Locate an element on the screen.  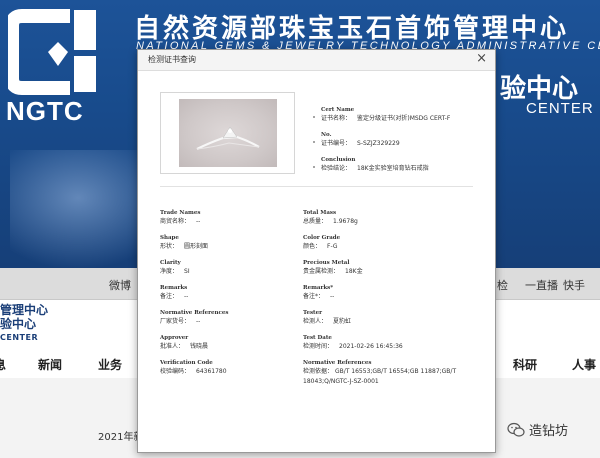
field-remarks: Remarks 备注： -- is located at coordinates (235, 293).